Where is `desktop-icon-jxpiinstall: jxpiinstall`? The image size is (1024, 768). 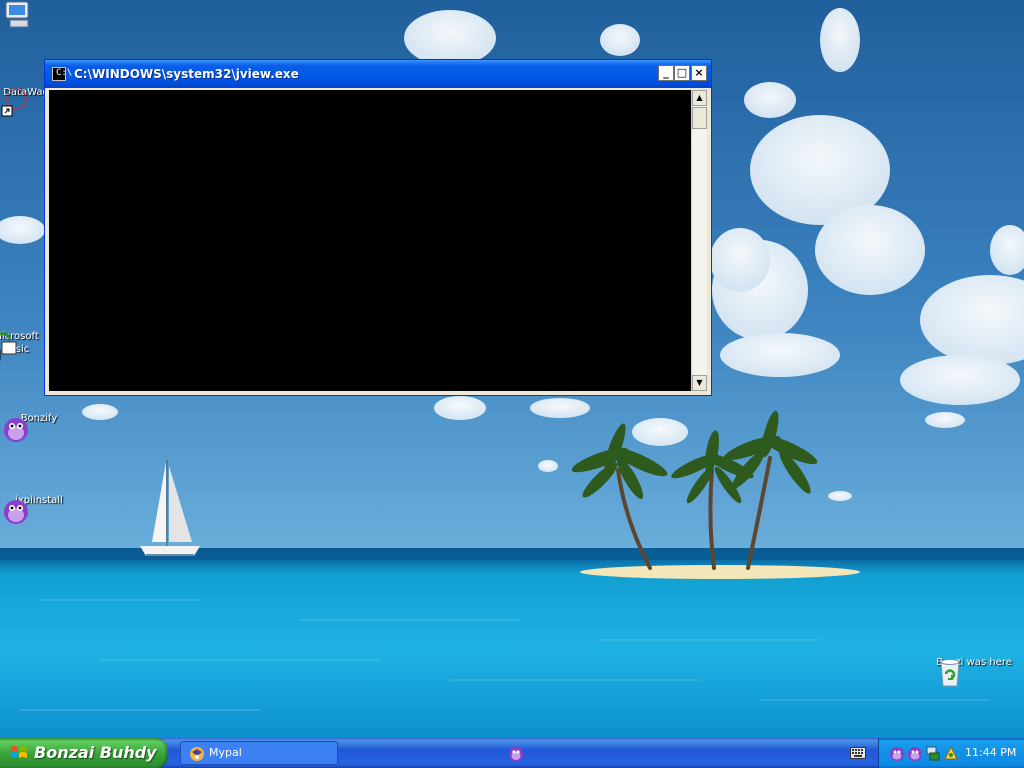
desktop-icon-jxpiinstall: jxpiinstall is located at coordinates (39, 509).